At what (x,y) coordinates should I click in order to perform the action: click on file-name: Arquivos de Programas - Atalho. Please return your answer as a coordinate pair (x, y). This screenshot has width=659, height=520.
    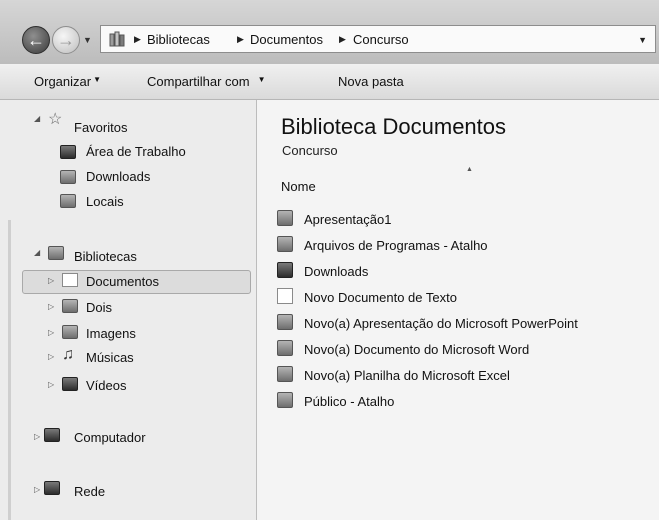
    Looking at the image, I should click on (396, 245).